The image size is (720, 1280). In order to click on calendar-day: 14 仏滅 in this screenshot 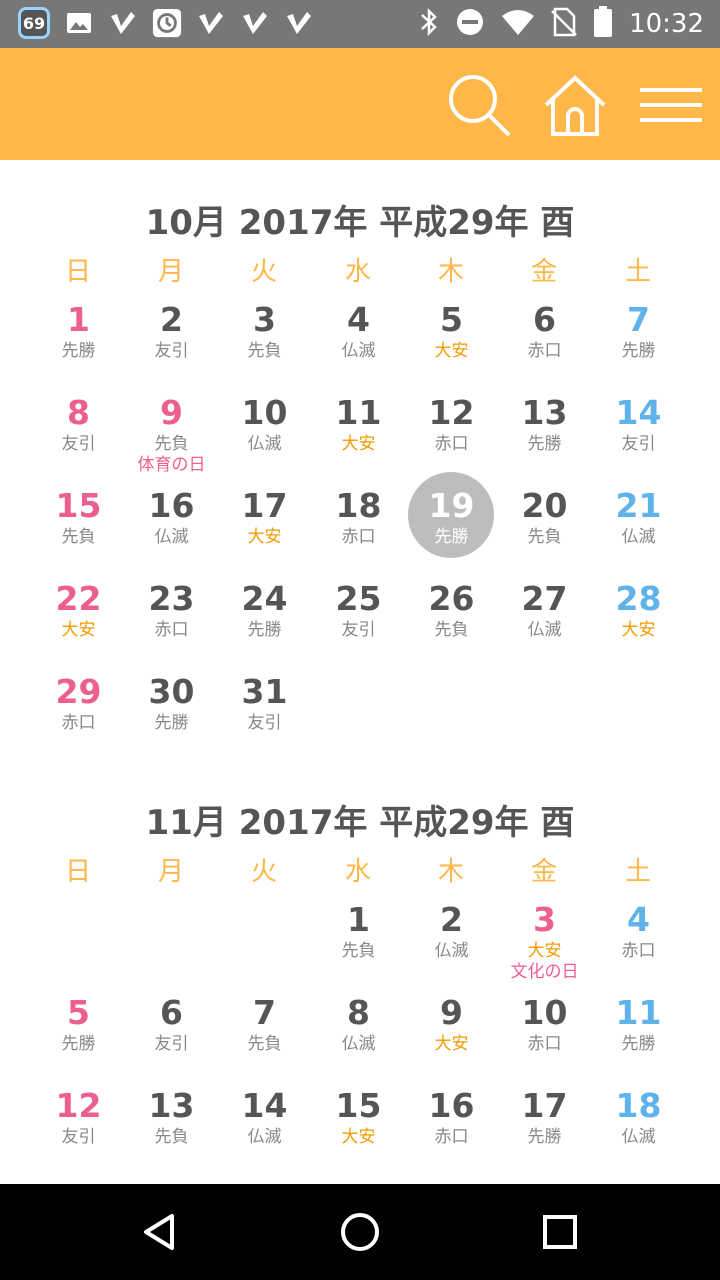, I will do `click(264, 1117)`.